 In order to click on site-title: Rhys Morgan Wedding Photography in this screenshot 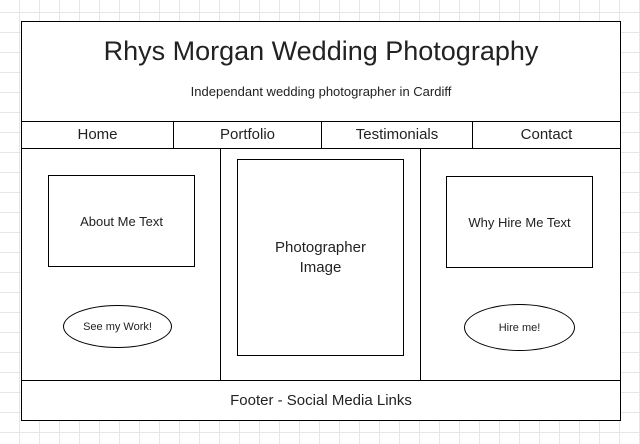, I will do `click(321, 51)`.